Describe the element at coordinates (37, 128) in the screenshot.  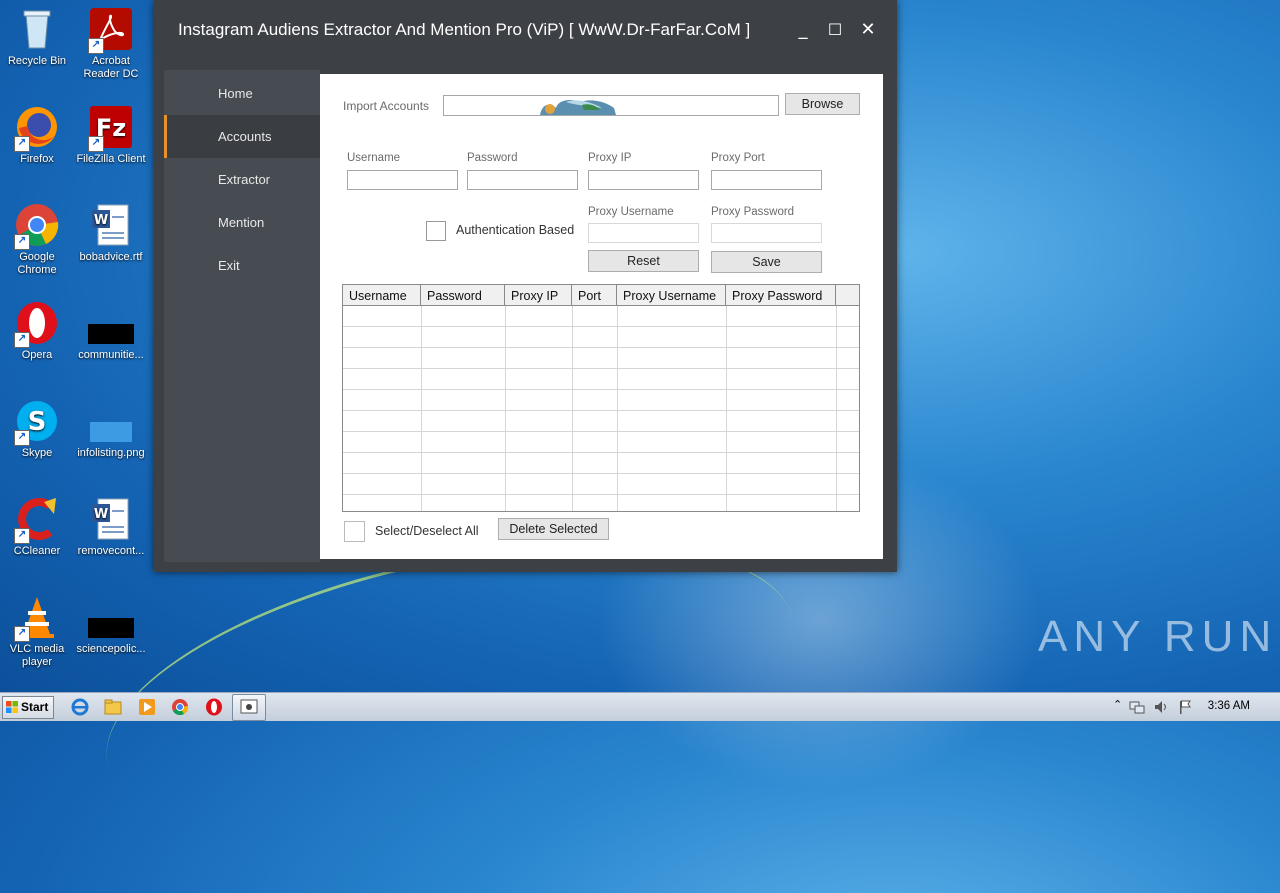
I see `firefox-icon: ↗` at that location.